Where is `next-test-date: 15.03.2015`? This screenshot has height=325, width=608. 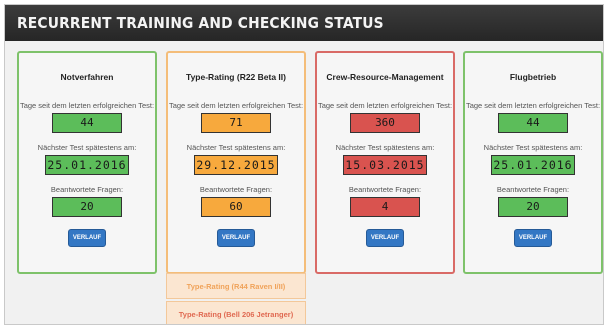 next-test-date: 15.03.2015 is located at coordinates (385, 165).